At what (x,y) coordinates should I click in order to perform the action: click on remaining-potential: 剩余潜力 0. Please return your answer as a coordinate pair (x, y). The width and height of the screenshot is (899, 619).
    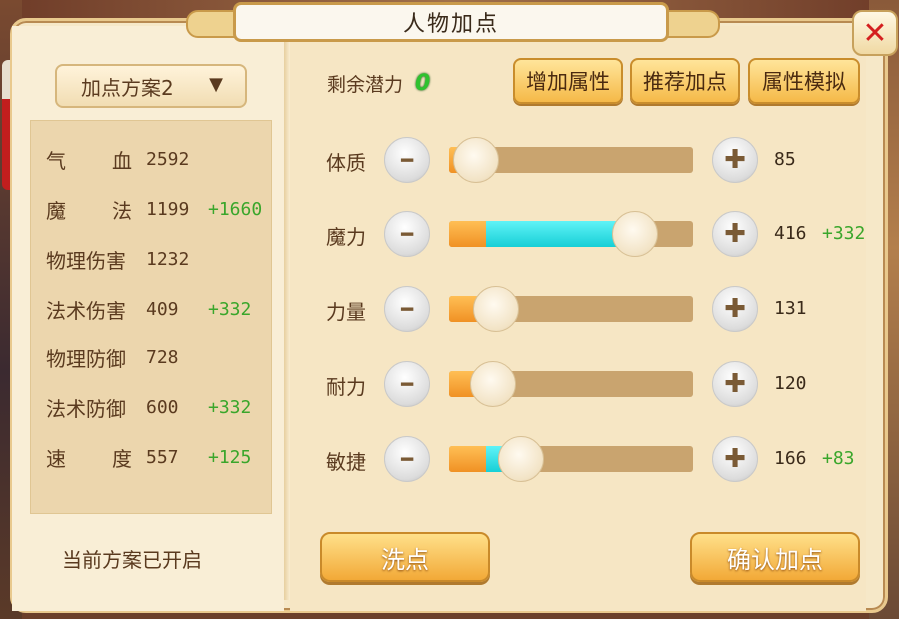
    Looking at the image, I should click on (378, 83).